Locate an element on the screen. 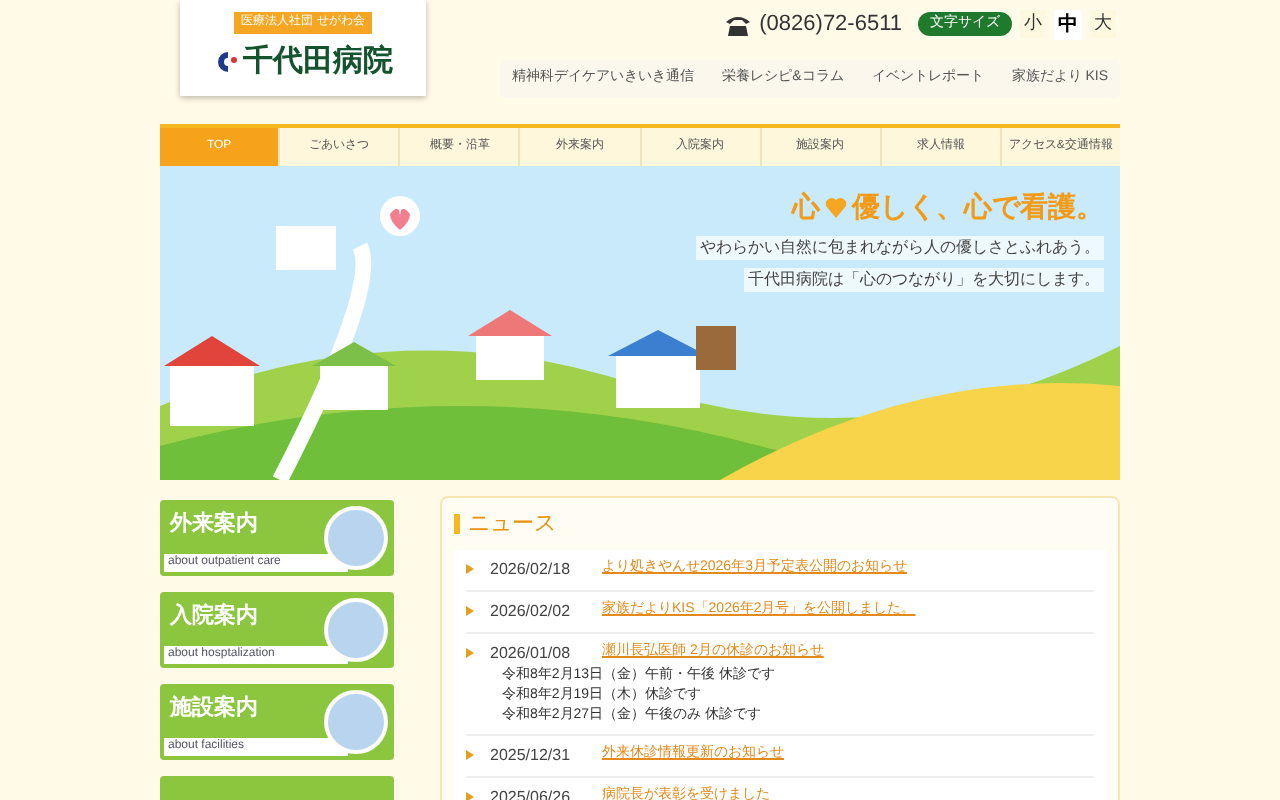 This screenshot has height=800, width=1280. hospital-logo-icon is located at coordinates (225, 62).